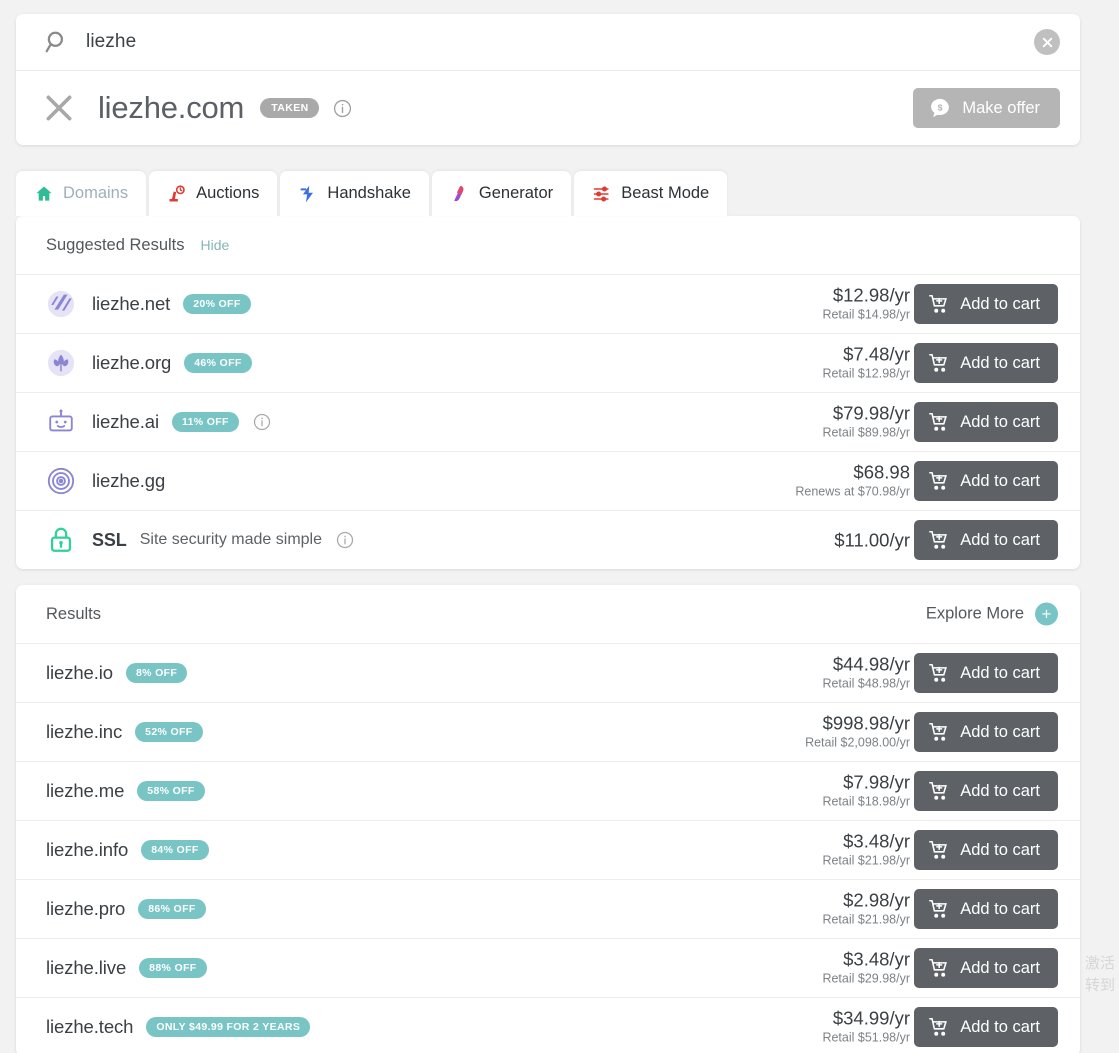 The width and height of the screenshot is (1119, 1053). I want to click on tab-beast-mode-label: Beast Mode, so click(665, 193).